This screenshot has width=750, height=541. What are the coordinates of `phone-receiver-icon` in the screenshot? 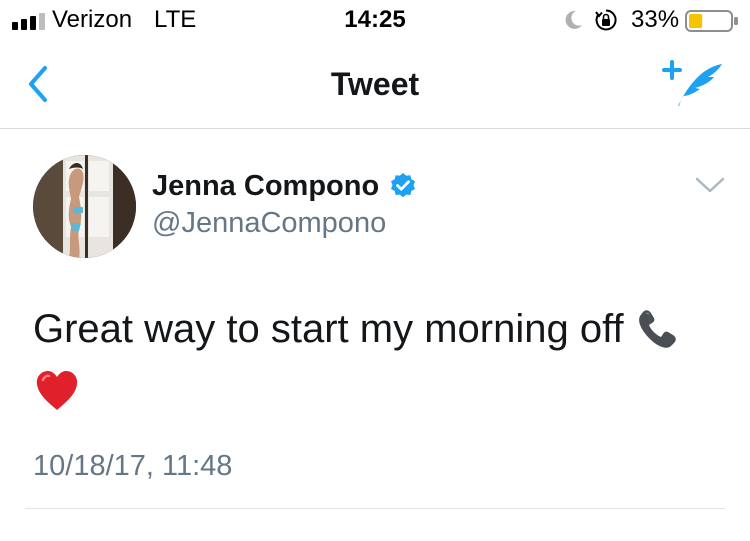 It's located at (657, 329).